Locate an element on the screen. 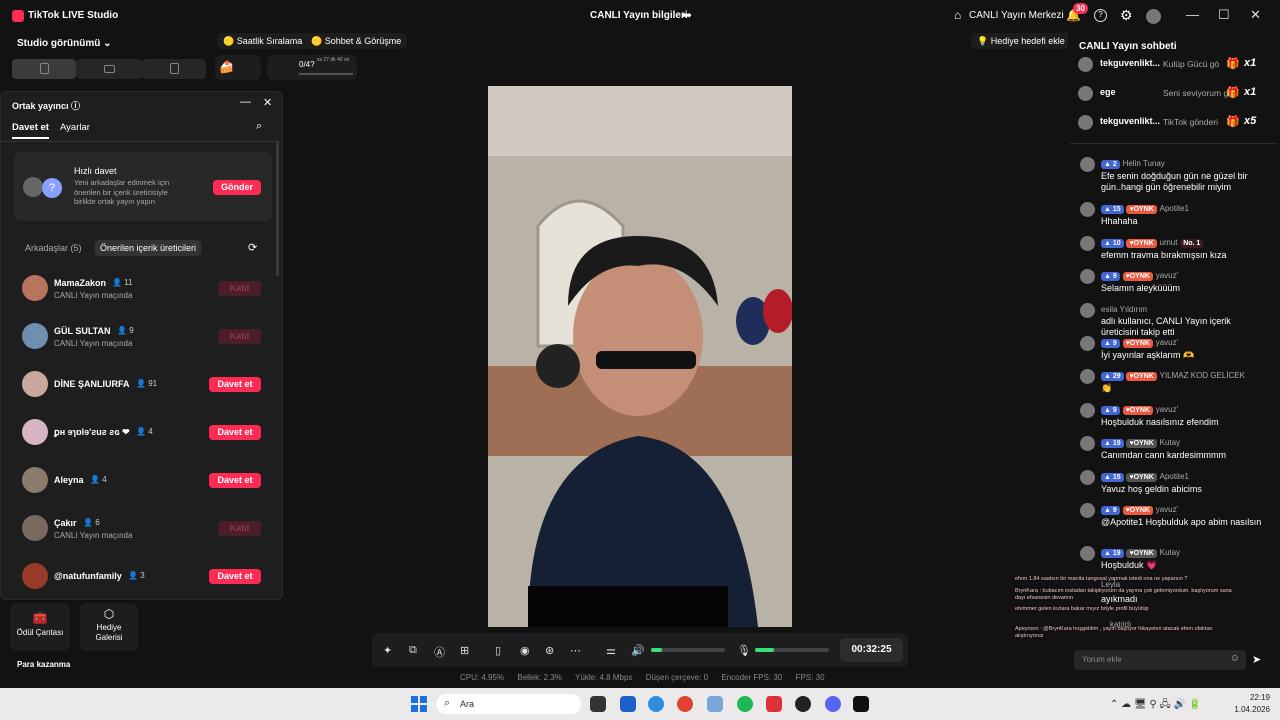 Image resolution: width=1280 pixels, height=720 pixels. outlook-icon is located at coordinates (628, 704).